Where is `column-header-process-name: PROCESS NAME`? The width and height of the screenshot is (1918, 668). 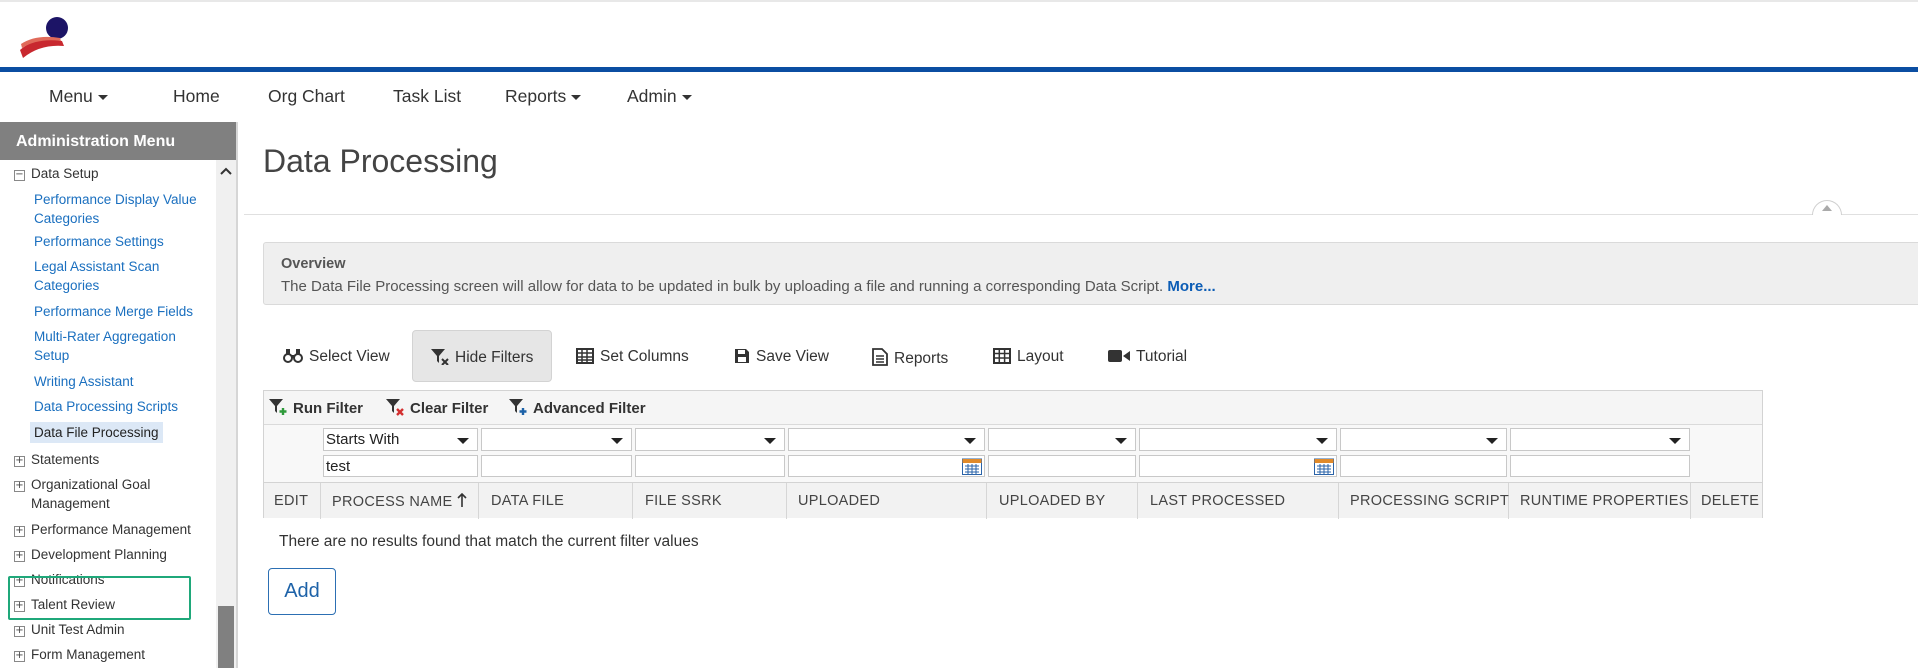 column-header-process-name: PROCESS NAME is located at coordinates (400, 501).